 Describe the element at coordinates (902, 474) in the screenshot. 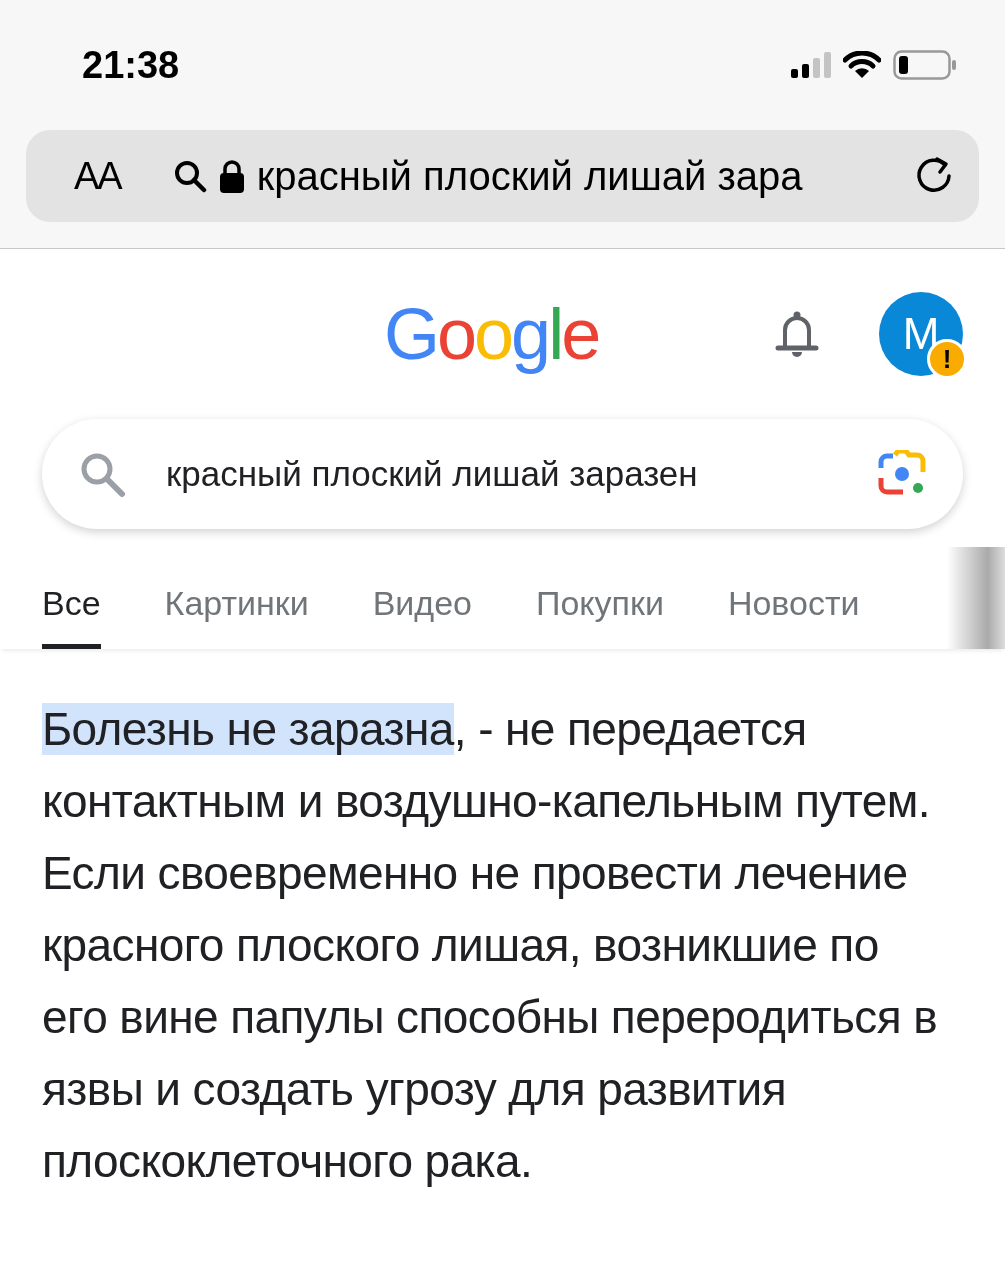

I see `camera-lens-icon` at that location.